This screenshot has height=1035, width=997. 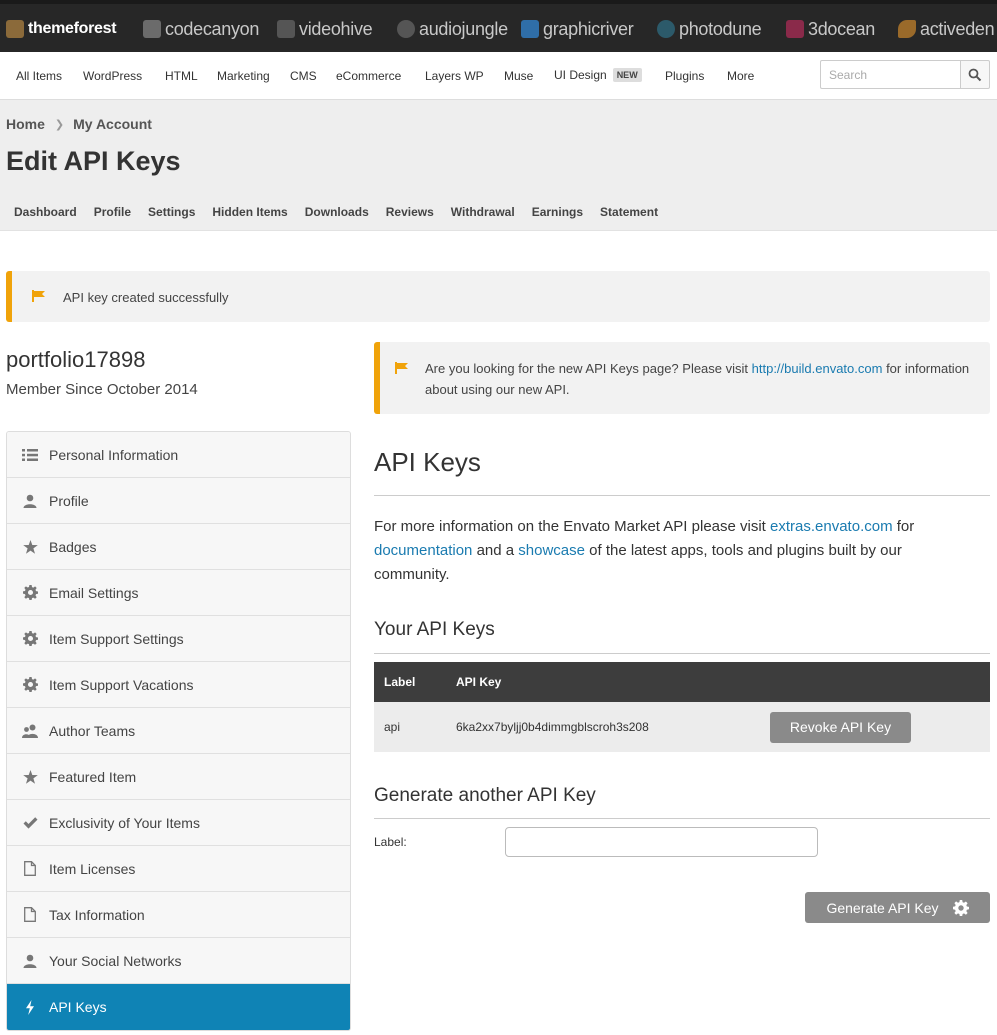 What do you see at coordinates (112, 124) in the screenshot?
I see `breadcrumb-current: My Account` at bounding box center [112, 124].